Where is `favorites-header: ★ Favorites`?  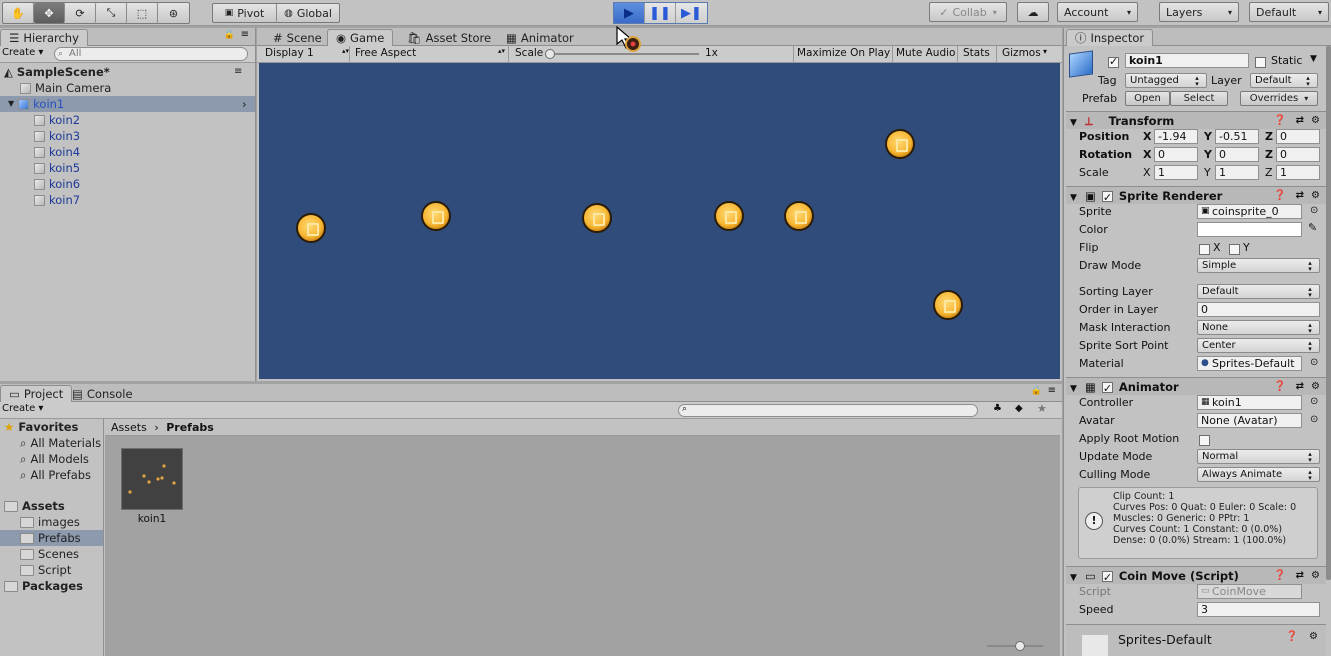 favorites-header: ★ Favorites is located at coordinates (41, 427).